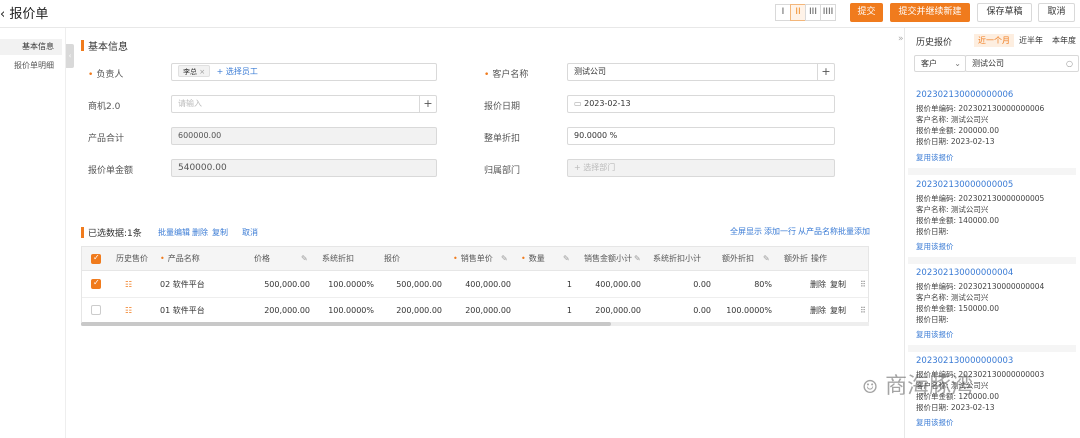  What do you see at coordinates (481, 311) in the screenshot?
I see `cell-unit-price: 200,000.00` at bounding box center [481, 311].